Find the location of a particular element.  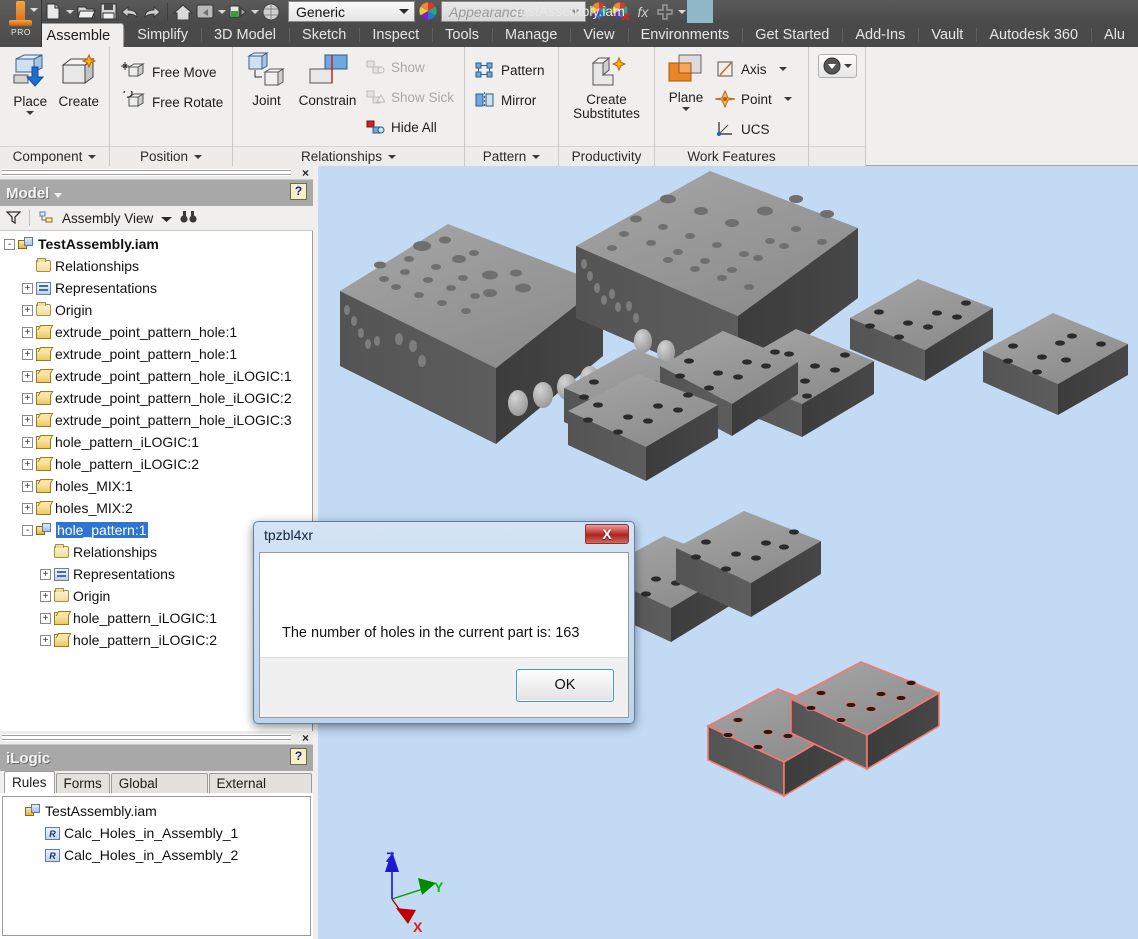

joint-button: Joint is located at coordinates (266, 79).